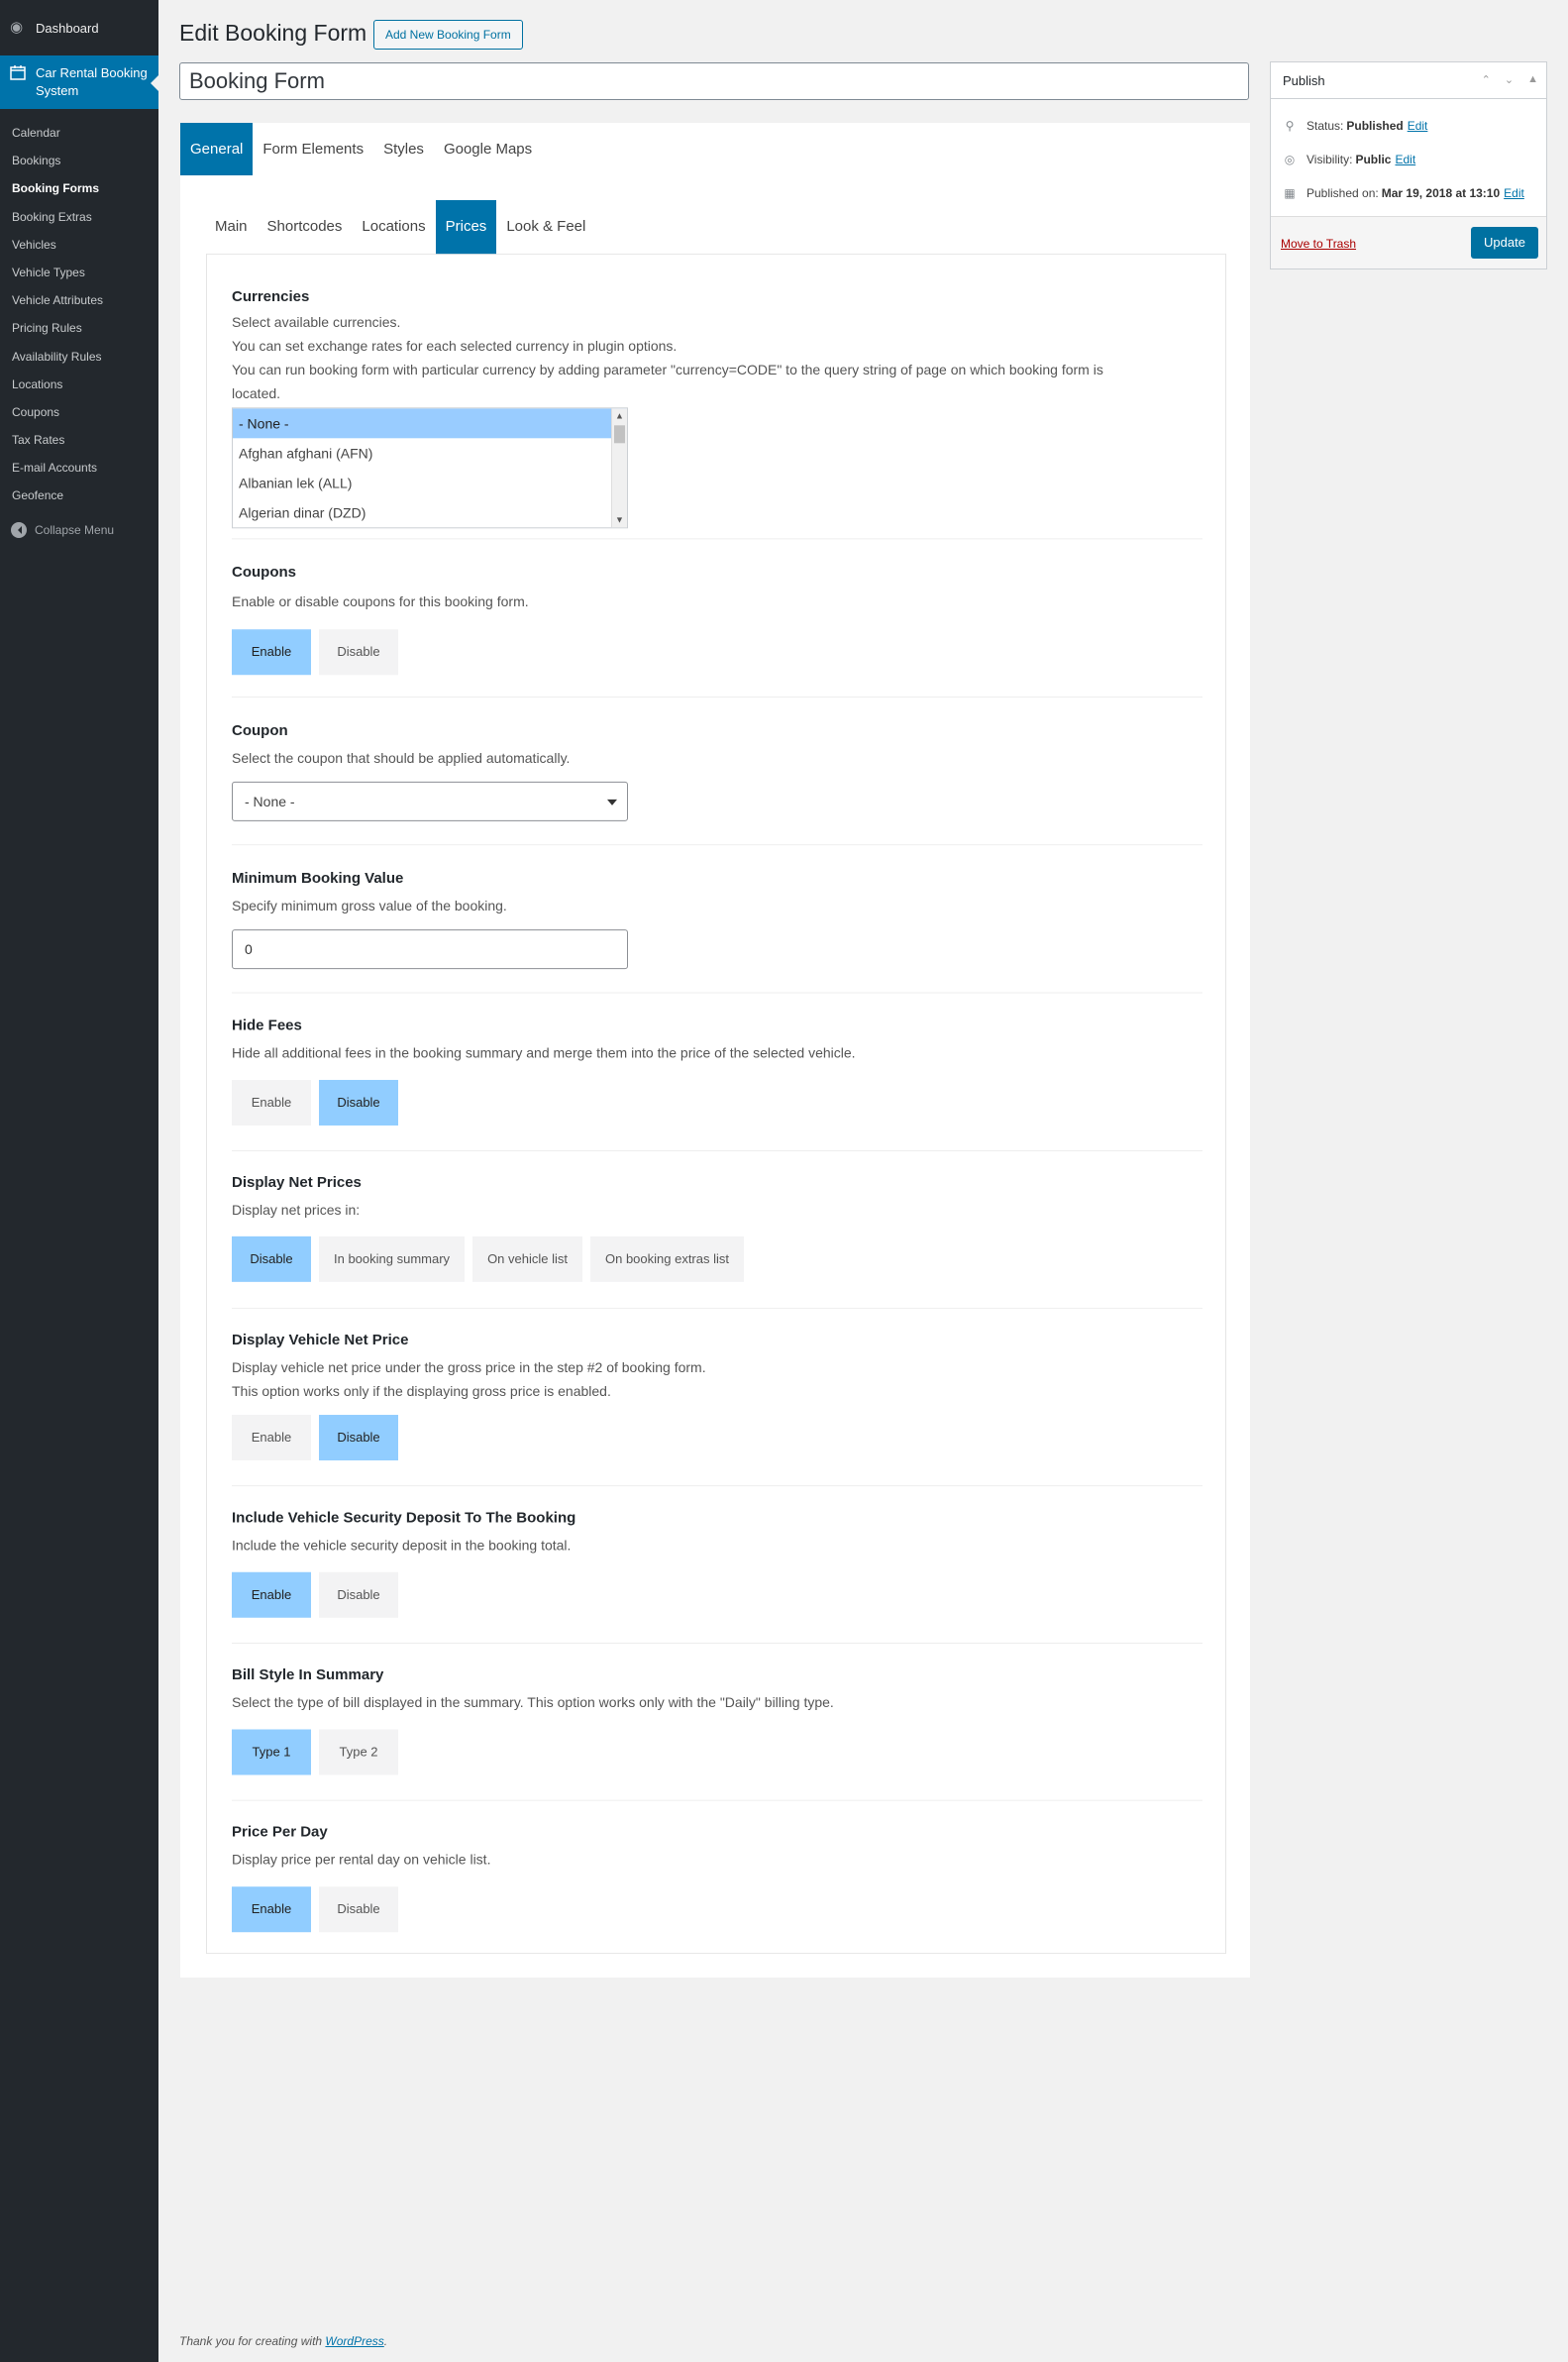  I want to click on currency-option: Albanian lek (ALL), so click(430, 482).